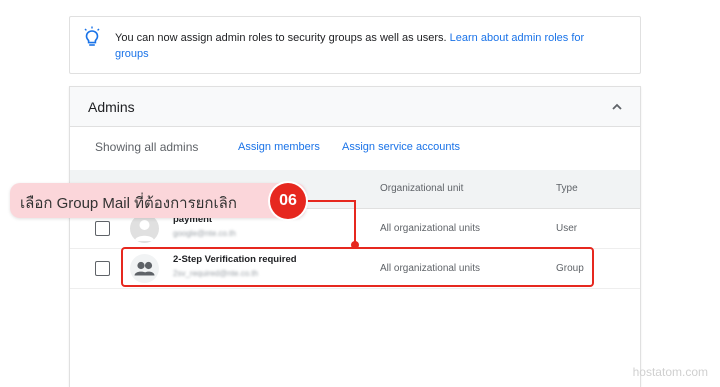 This screenshot has width=720, height=387. I want to click on panel-header: Admins, so click(355, 107).